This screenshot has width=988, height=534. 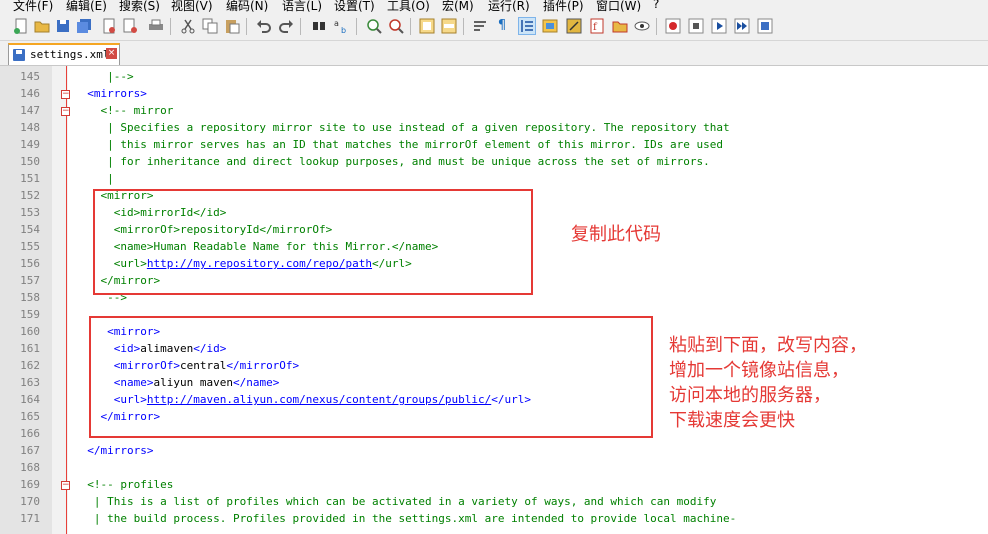 I want to click on paste-icon, so click(x=232, y=26).